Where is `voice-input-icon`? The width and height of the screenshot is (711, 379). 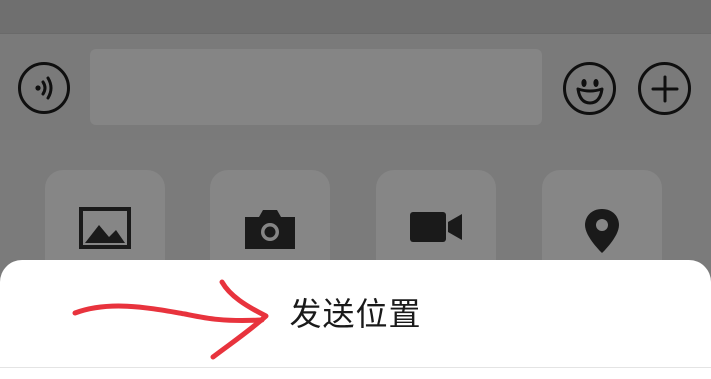
voice-input-icon is located at coordinates (44, 88).